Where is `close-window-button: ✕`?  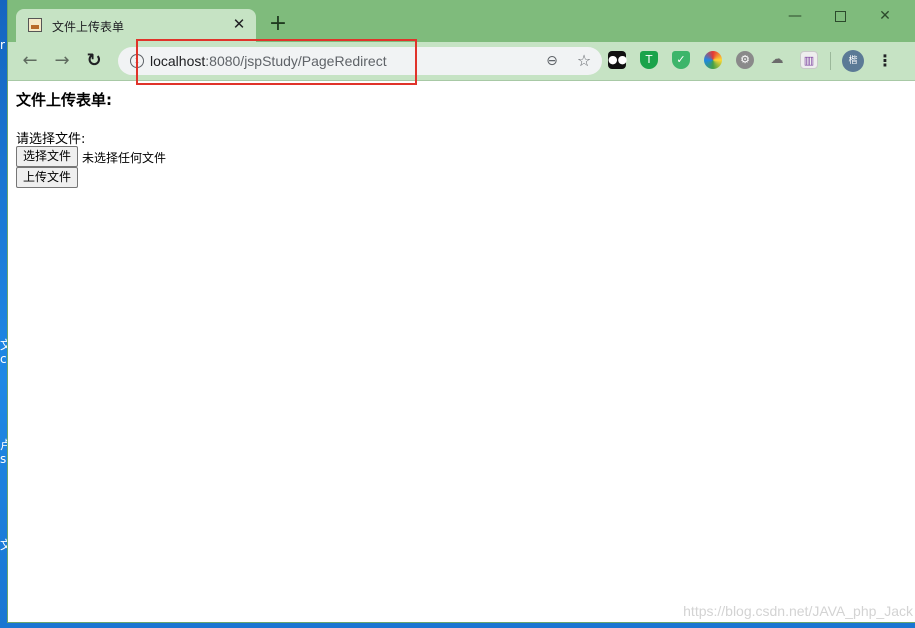
close-window-button: ✕ is located at coordinates (885, 16).